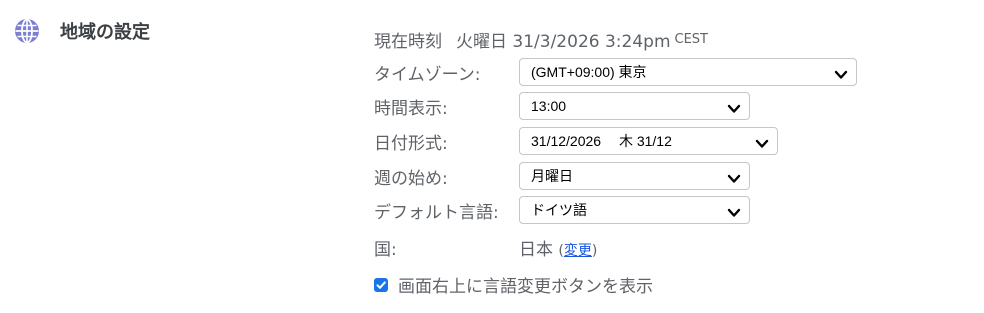  I want to click on default-language-label: デフォルト言語:, so click(436, 213).